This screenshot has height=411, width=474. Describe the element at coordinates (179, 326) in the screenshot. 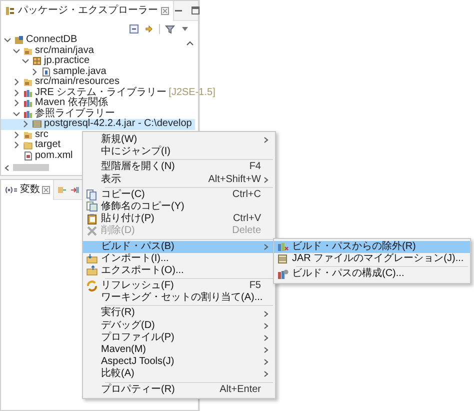

I see `menu-item: デバッグ(D)` at that location.